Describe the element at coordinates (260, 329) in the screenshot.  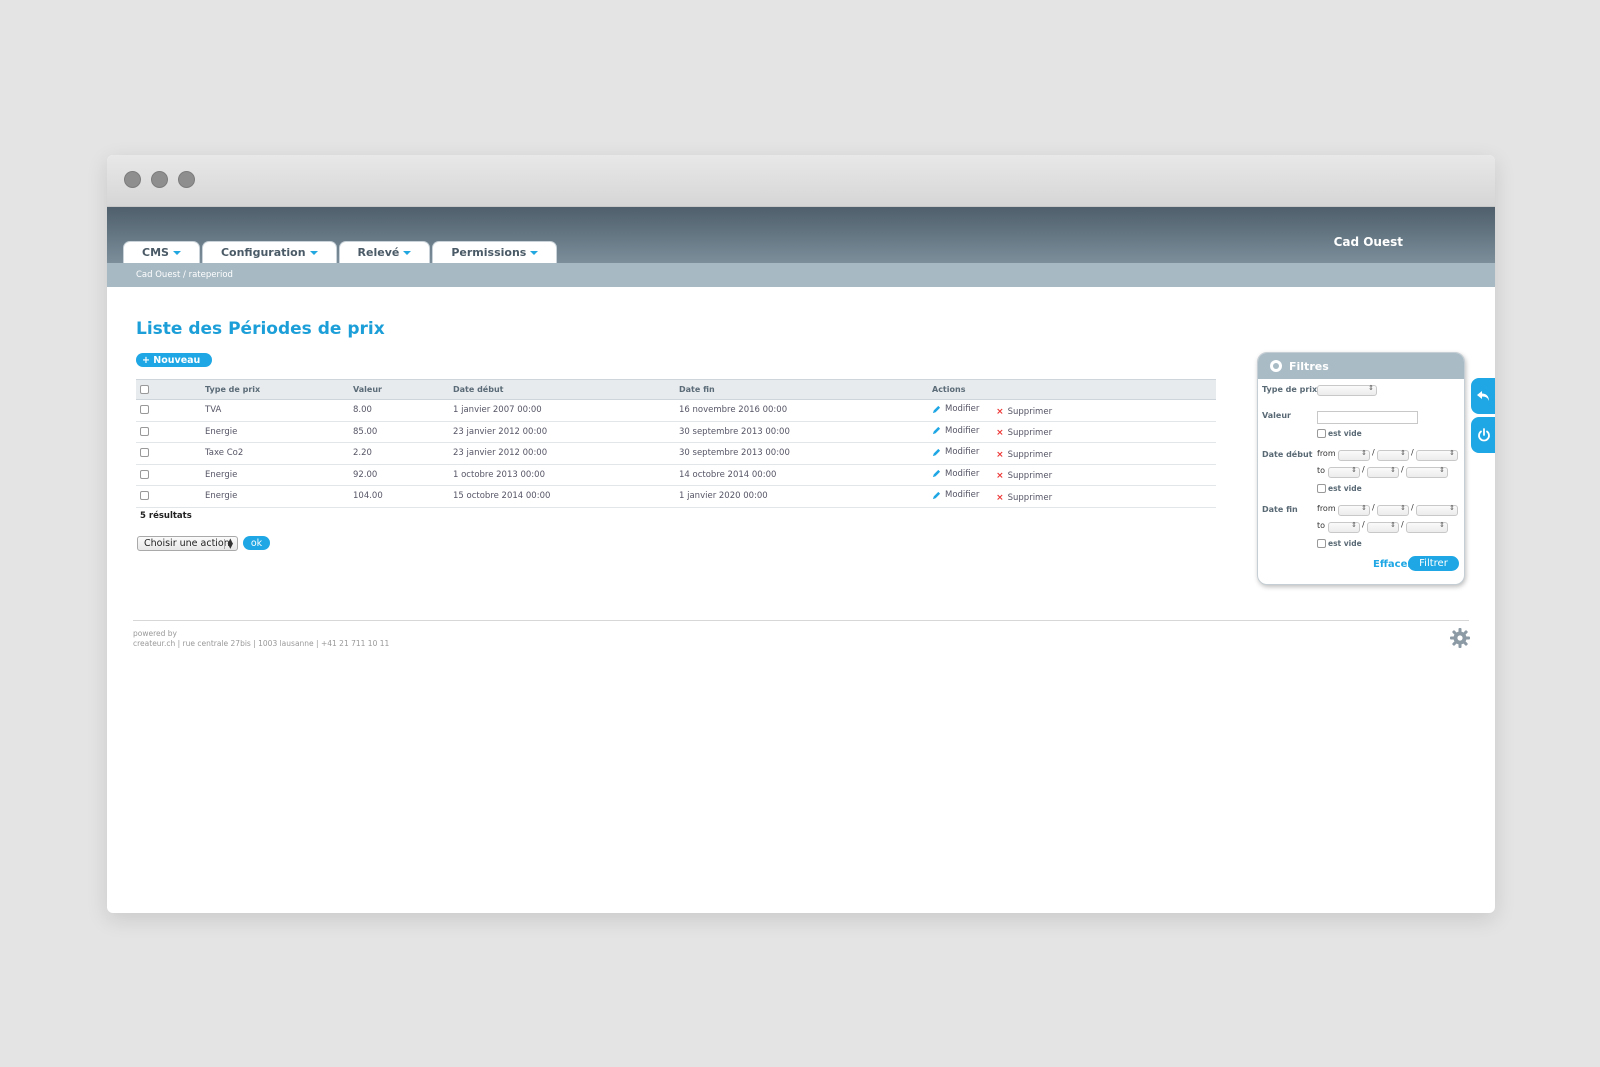
I see `page-title: Liste des Périodes de prix` at that location.